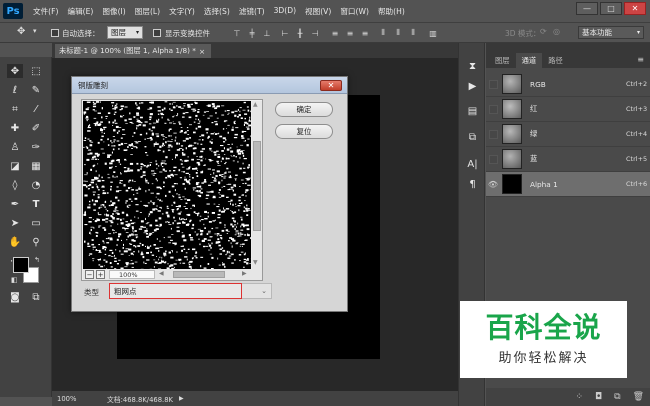 The image size is (650, 406). What do you see at coordinates (502, 60) in the screenshot?
I see `tab-layers: 图层` at bounding box center [502, 60].